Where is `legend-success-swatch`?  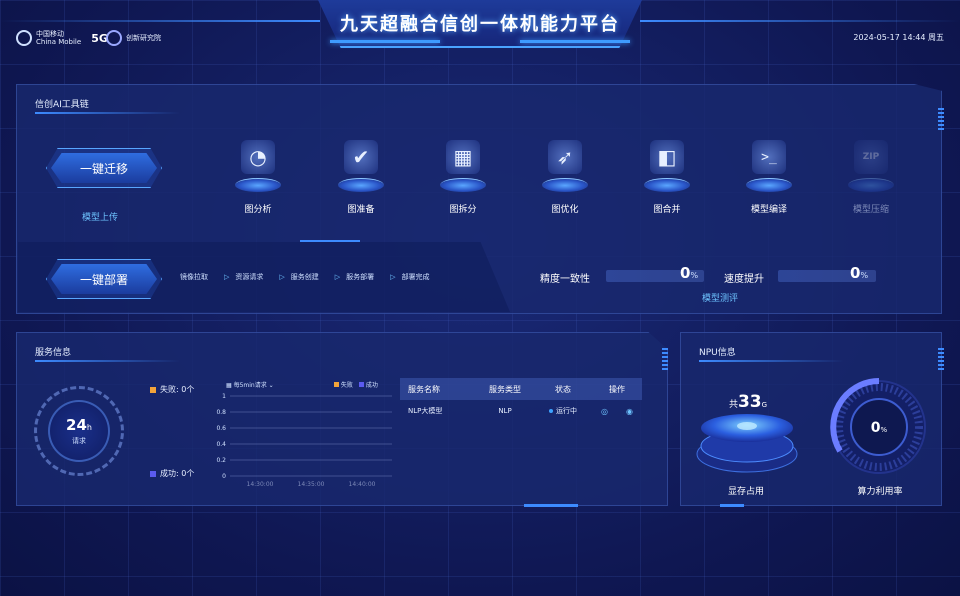 legend-success-swatch is located at coordinates (361, 384).